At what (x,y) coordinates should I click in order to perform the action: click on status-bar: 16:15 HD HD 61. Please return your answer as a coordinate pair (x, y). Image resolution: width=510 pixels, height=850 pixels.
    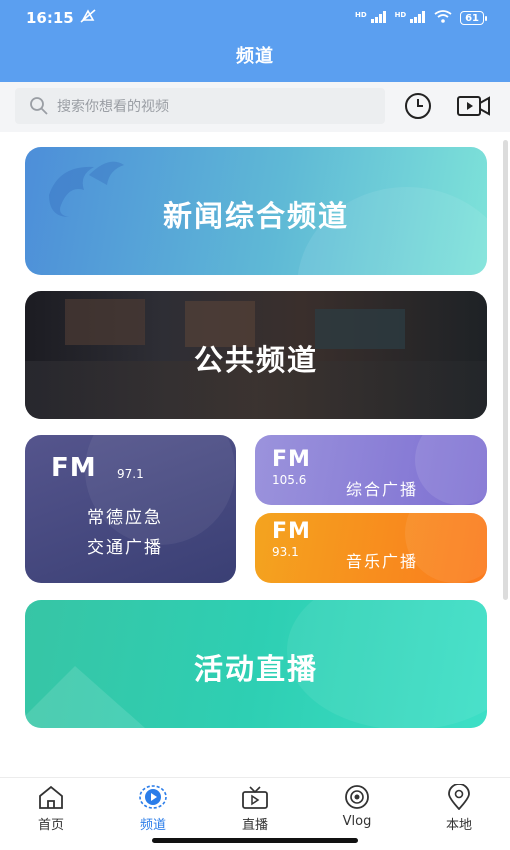
    Looking at the image, I should click on (255, 18).